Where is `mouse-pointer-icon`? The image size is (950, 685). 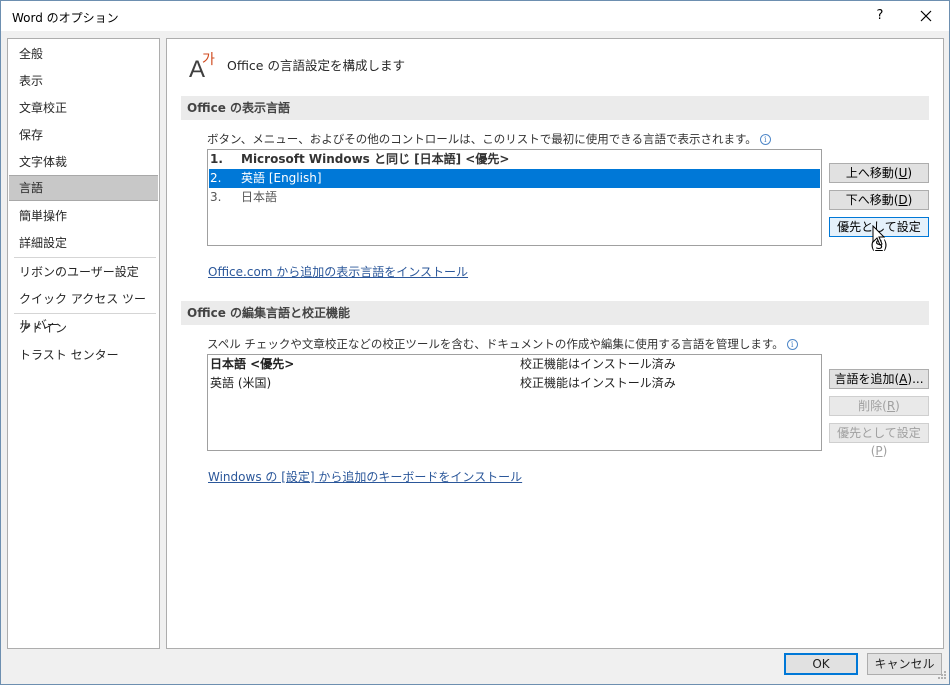
mouse-pointer-icon is located at coordinates (879, 235).